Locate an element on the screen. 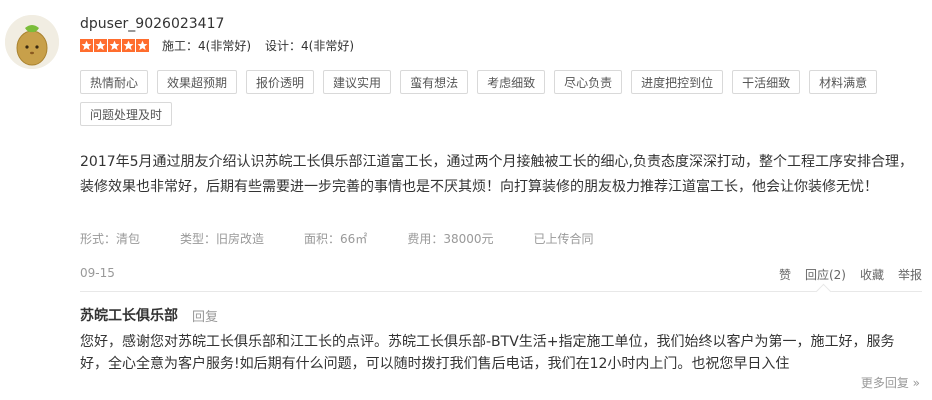 The image size is (932, 400). meta-cost: 费用：38000元 is located at coordinates (450, 239).